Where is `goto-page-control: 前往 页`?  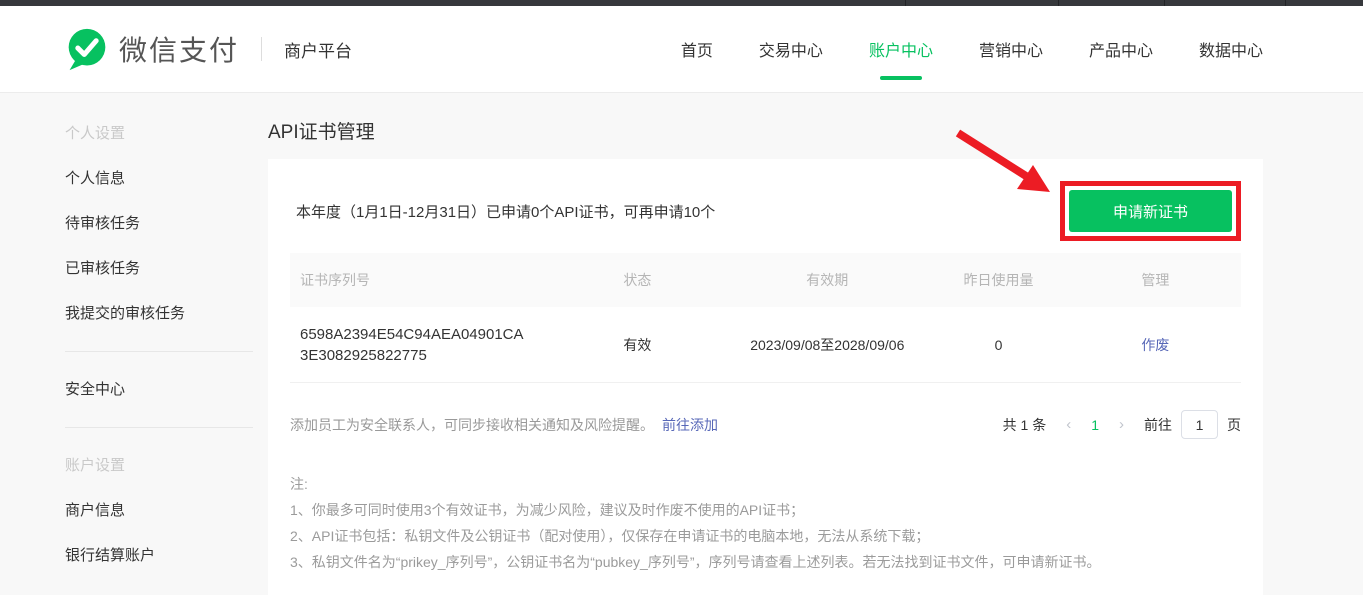 goto-page-control: 前往 页 is located at coordinates (1192, 424).